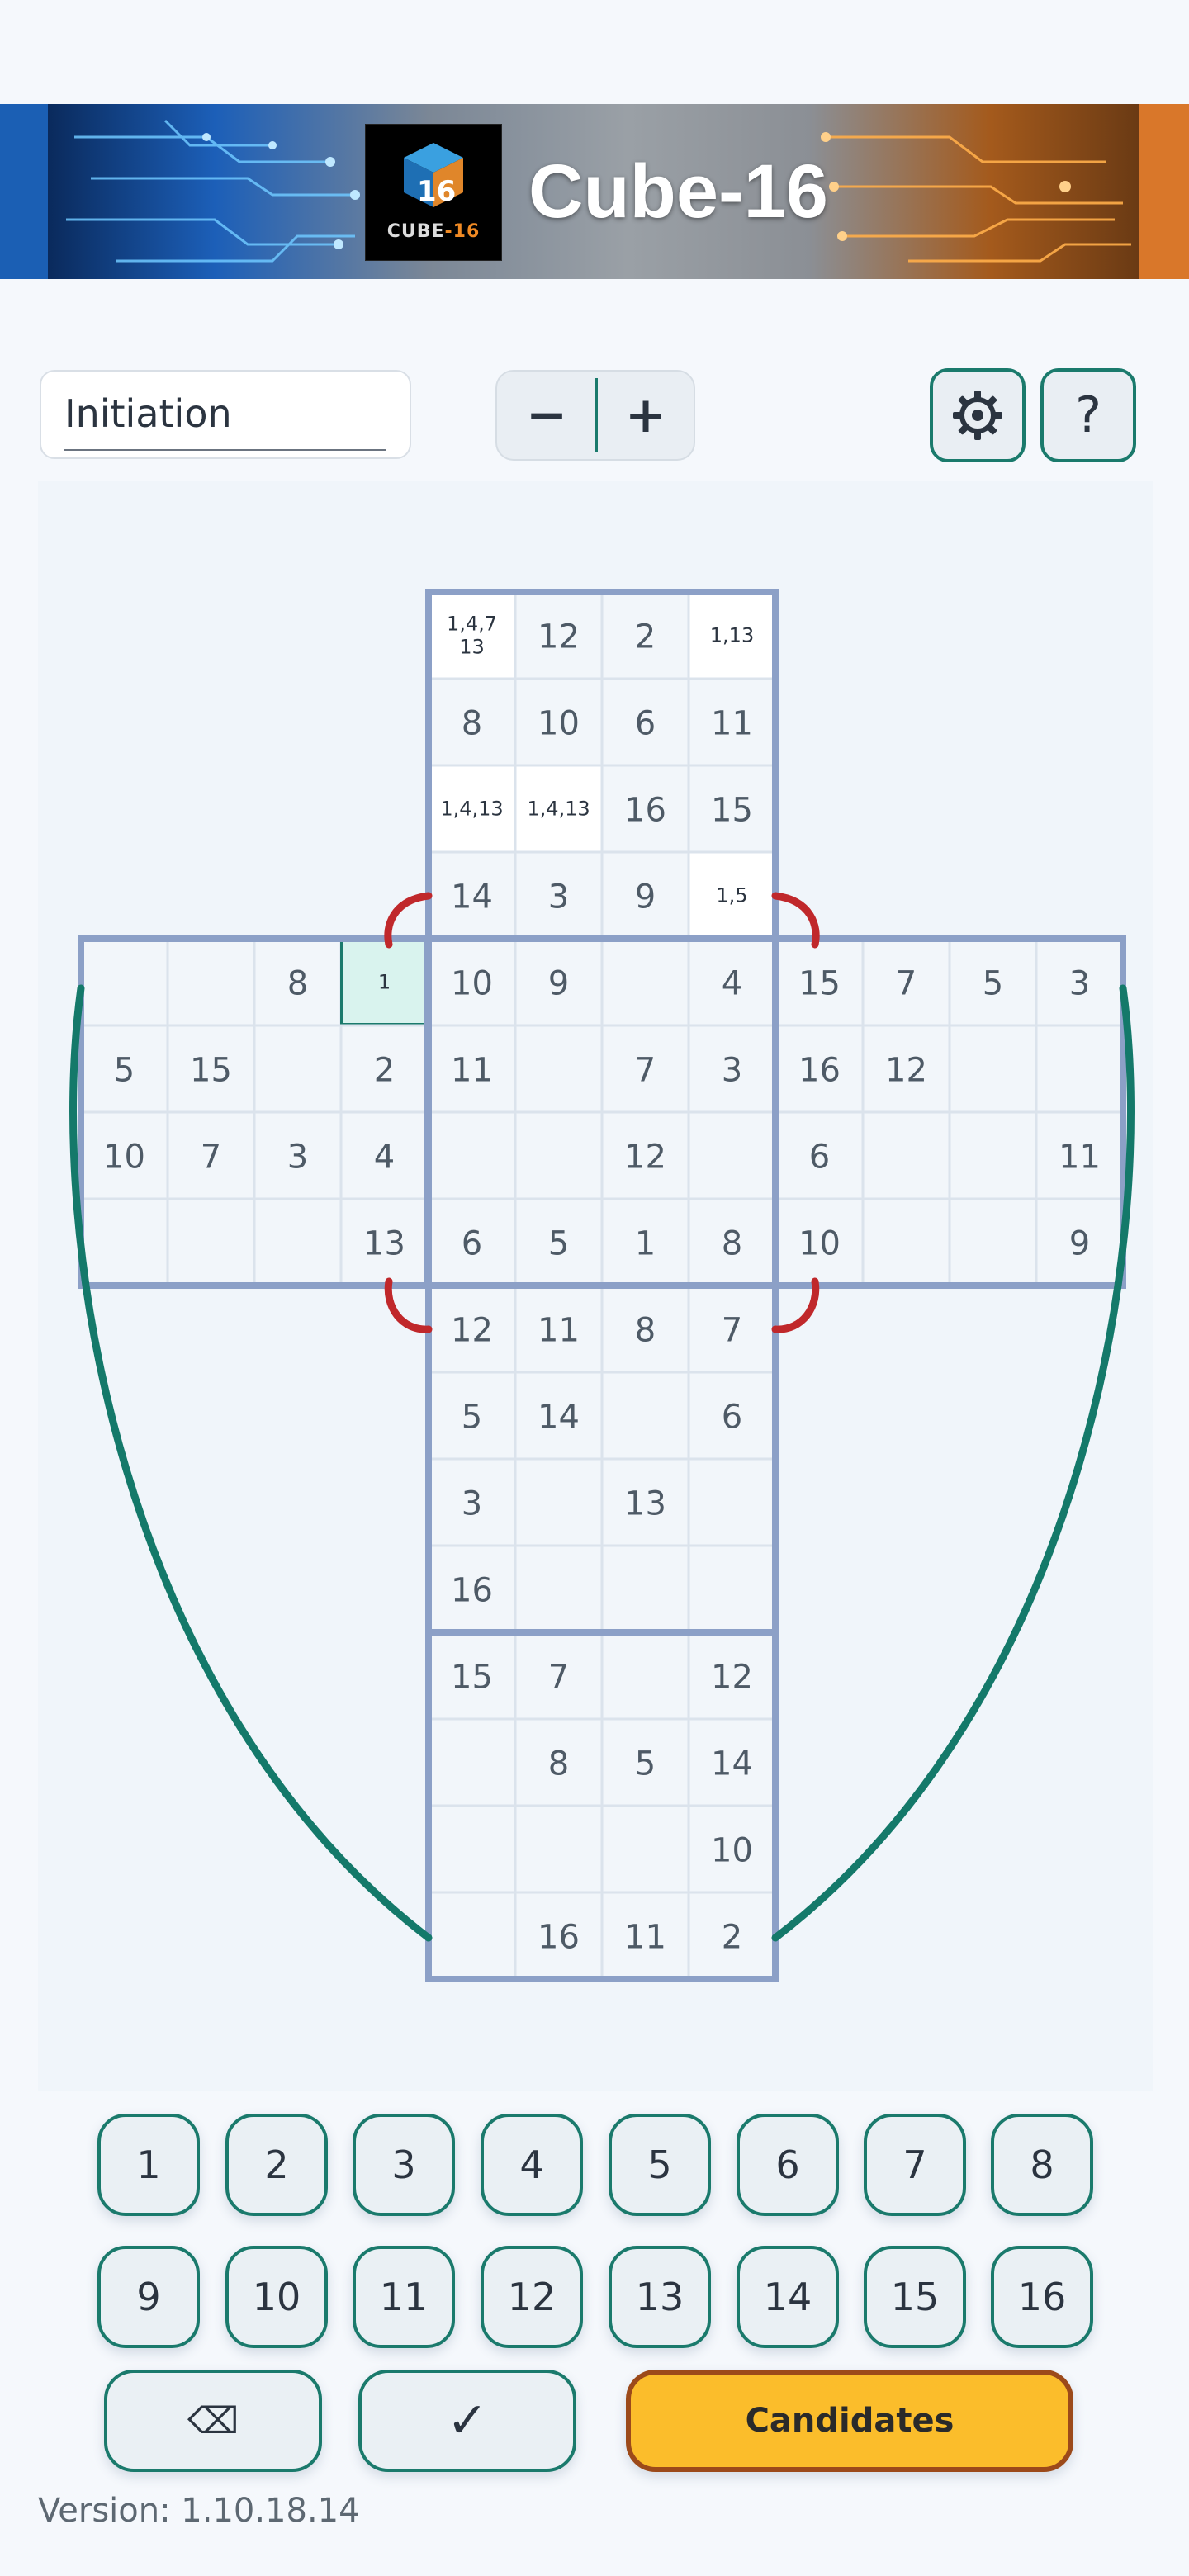  I want to click on cell-top-3-3: 1,5, so click(732, 895).